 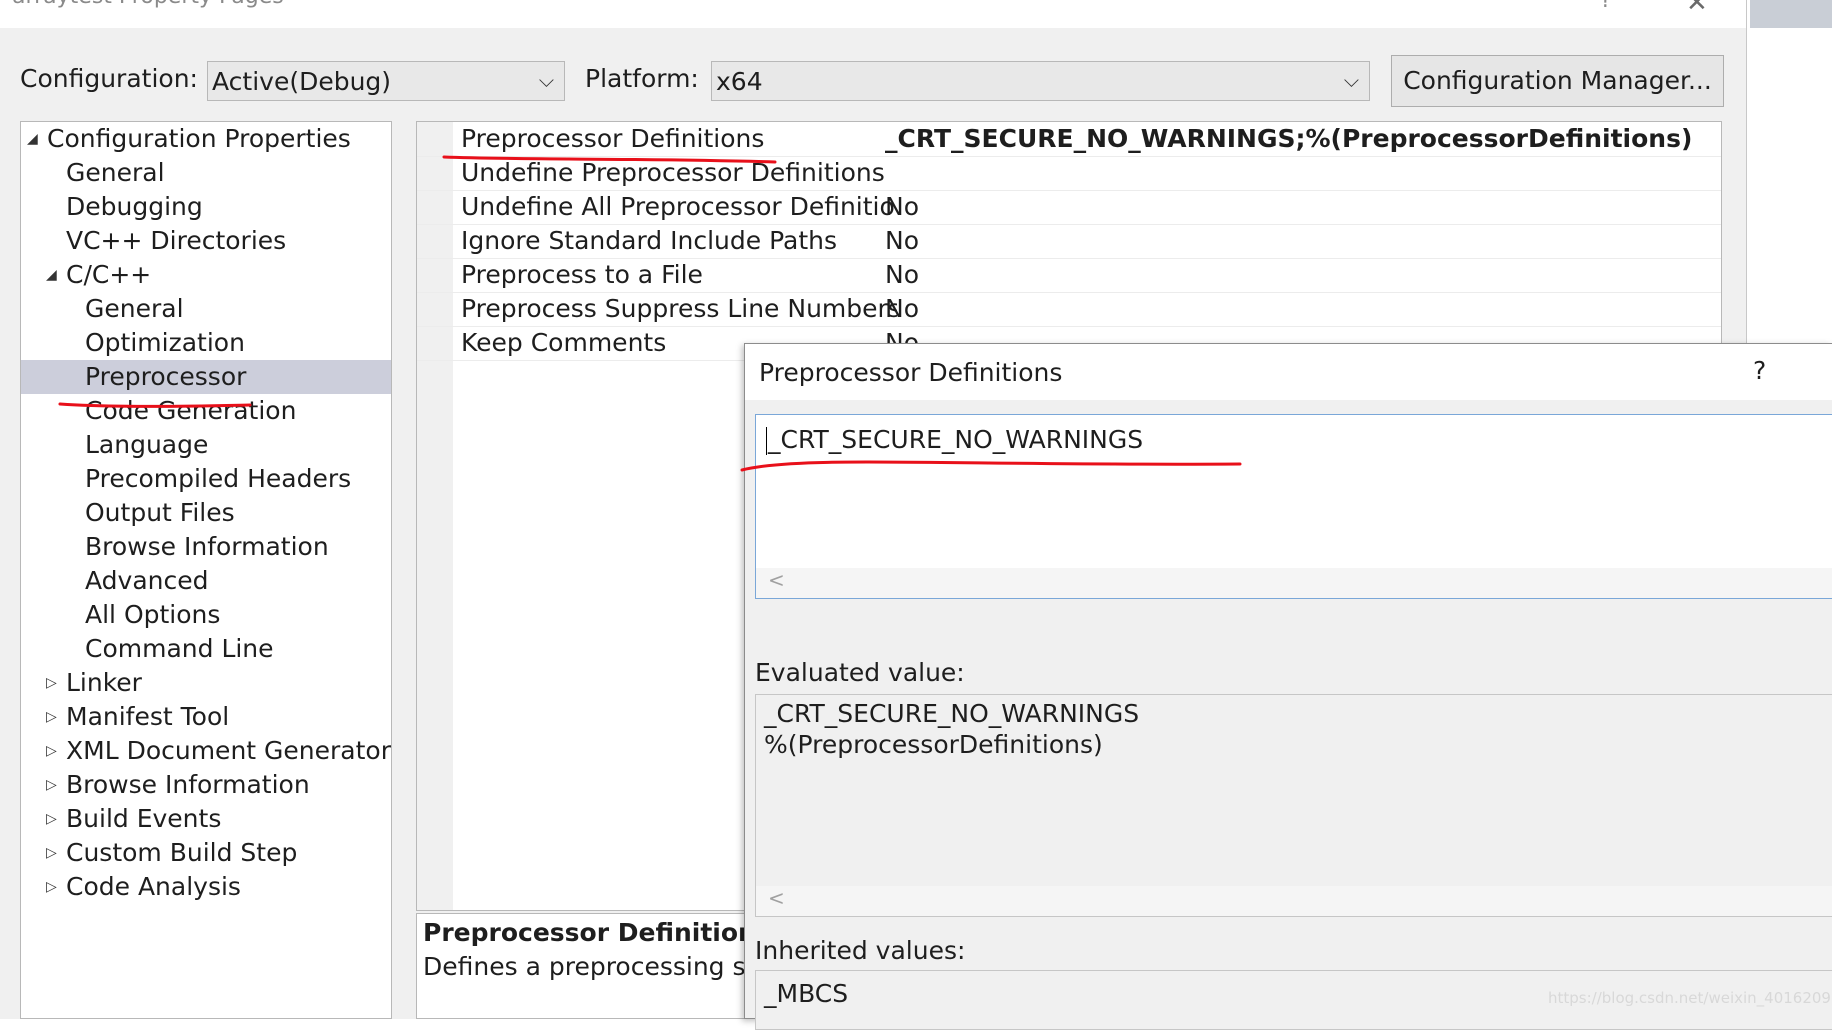 What do you see at coordinates (206, 683) in the screenshot?
I see `tree-item-linker: ▷ Linker` at bounding box center [206, 683].